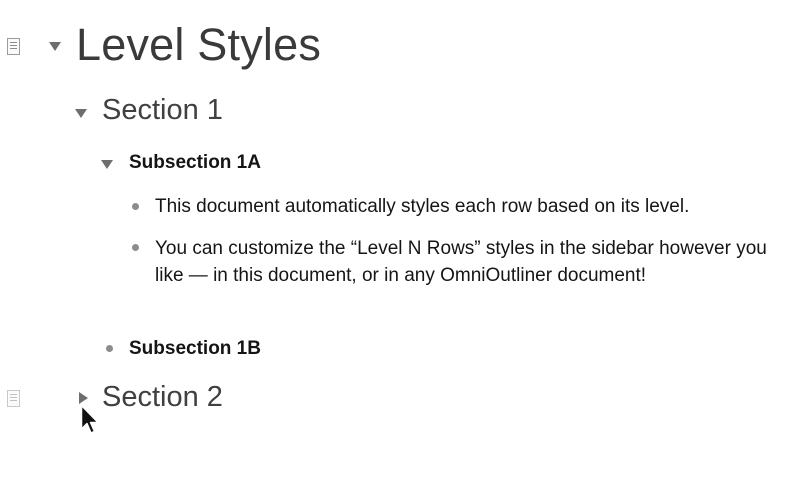 This screenshot has height=496, width=800. Describe the element at coordinates (195, 349) in the screenshot. I see `subsection-1b-label: Subsection 1B` at that location.